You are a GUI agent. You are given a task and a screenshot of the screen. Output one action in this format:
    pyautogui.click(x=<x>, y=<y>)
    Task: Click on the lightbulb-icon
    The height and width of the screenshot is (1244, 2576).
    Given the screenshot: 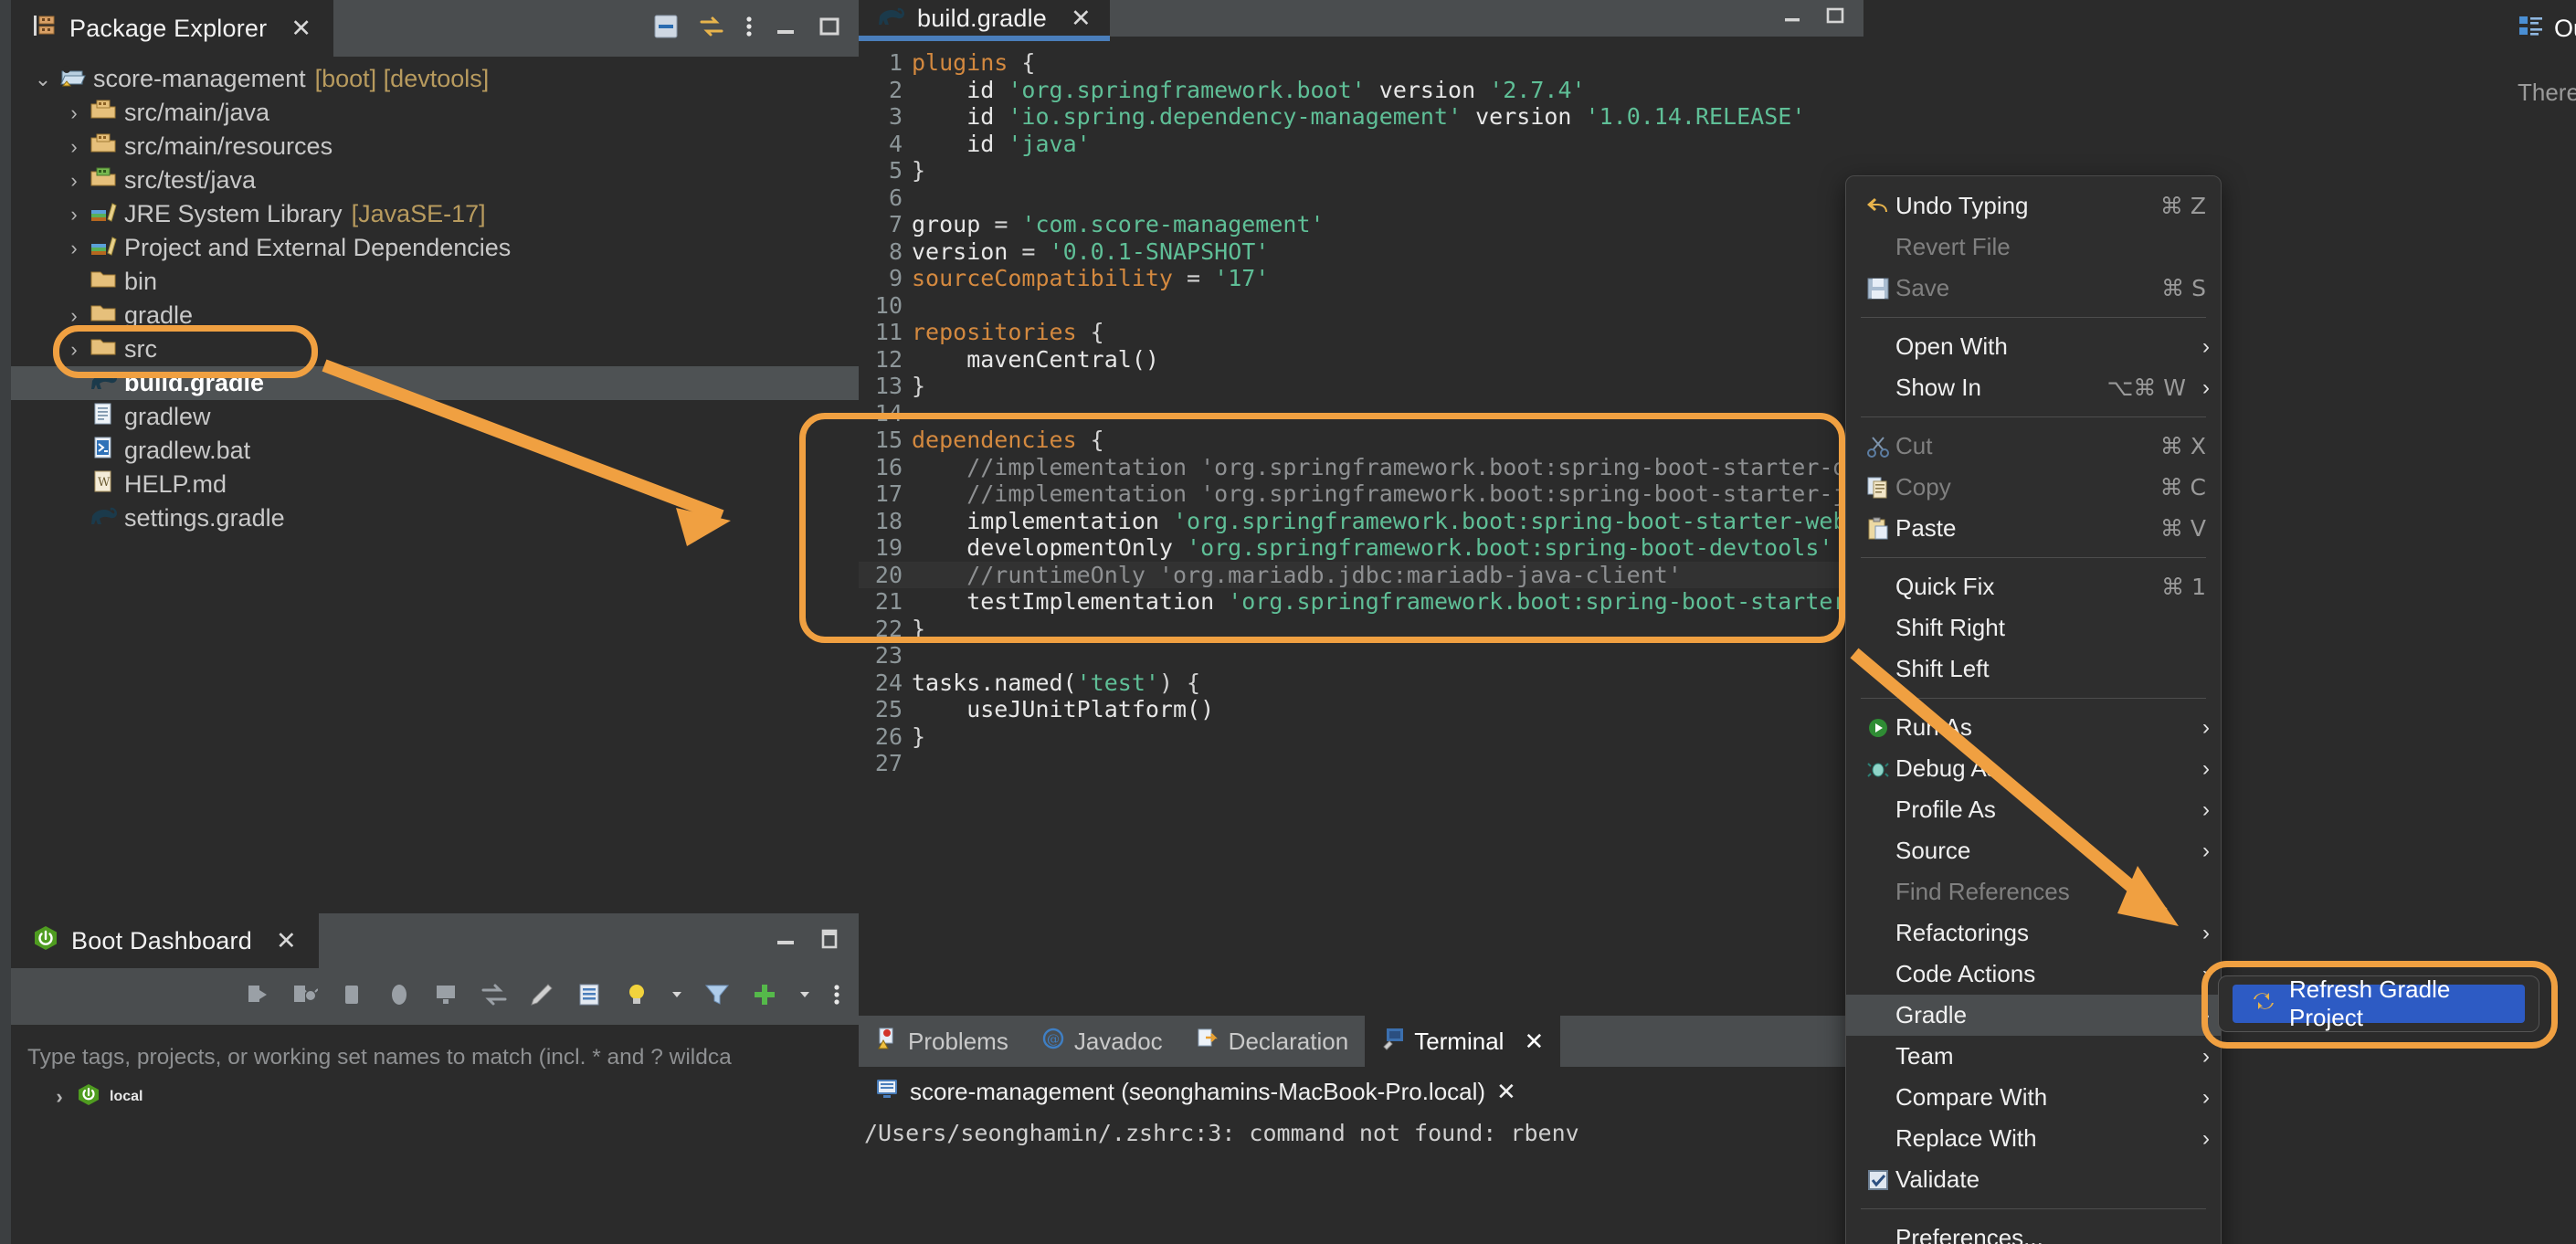 What is the action you would take?
    pyautogui.click(x=636, y=997)
    